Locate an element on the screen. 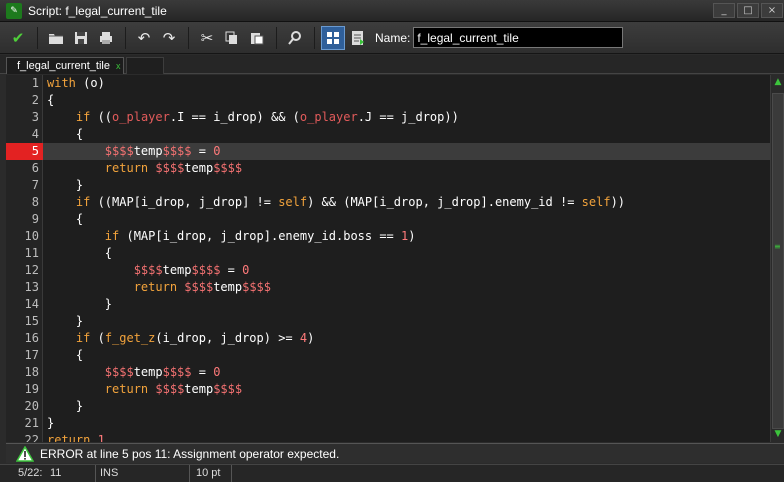 The width and height of the screenshot is (784, 482). tab-close-icon: x is located at coordinates (118, 66).